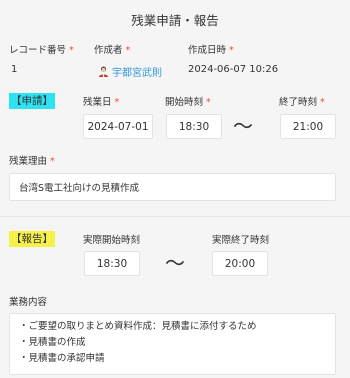 Image resolution: width=350 pixels, height=378 pixels. What do you see at coordinates (308, 126) in the screenshot?
I see `end-time-field: 21:00` at bounding box center [308, 126].